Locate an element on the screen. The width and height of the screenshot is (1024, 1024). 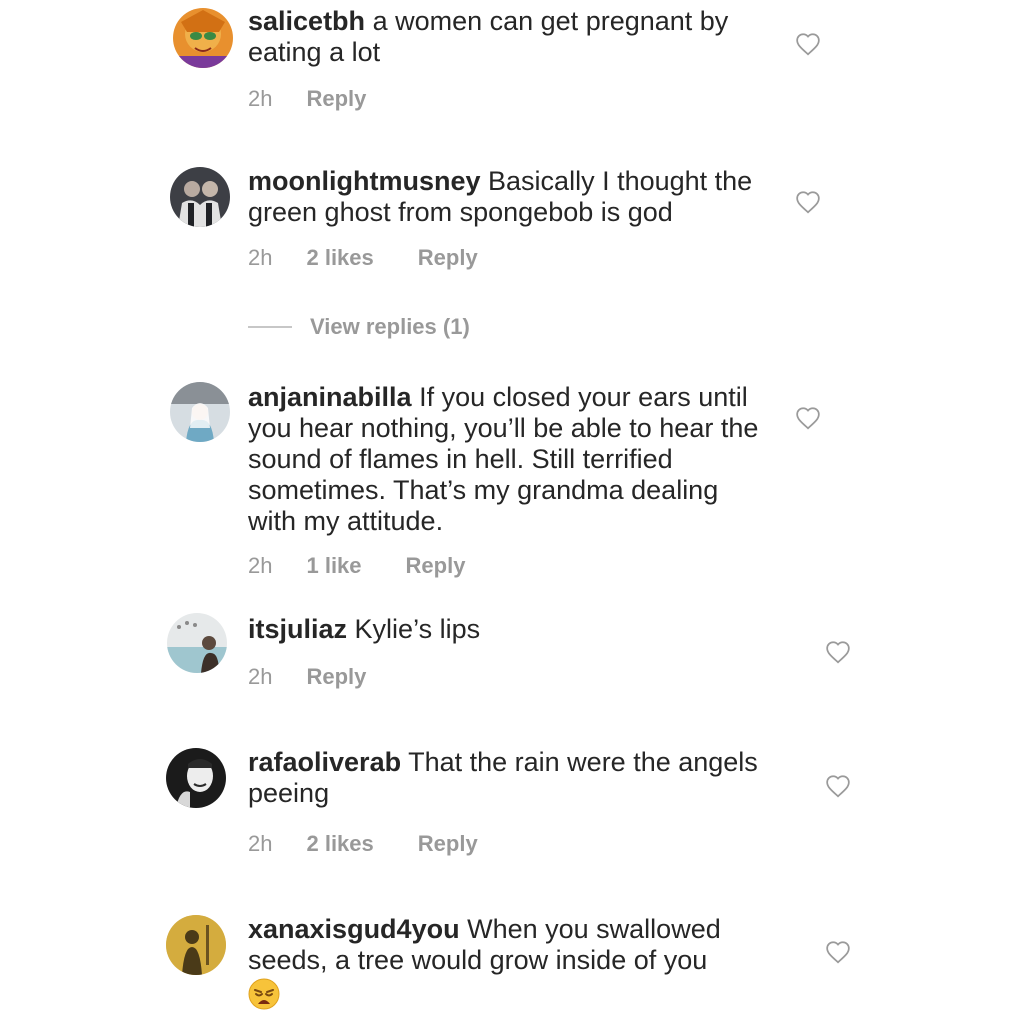
replies-divider is located at coordinates (270, 327).